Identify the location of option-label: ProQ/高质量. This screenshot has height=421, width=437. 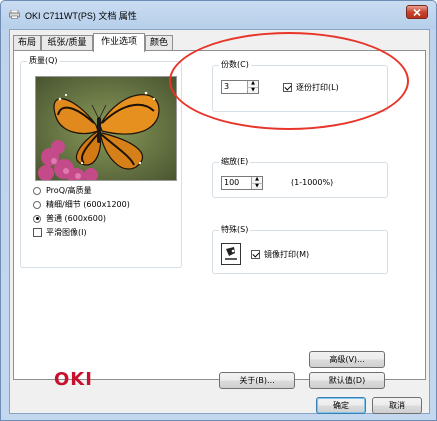
(69, 190).